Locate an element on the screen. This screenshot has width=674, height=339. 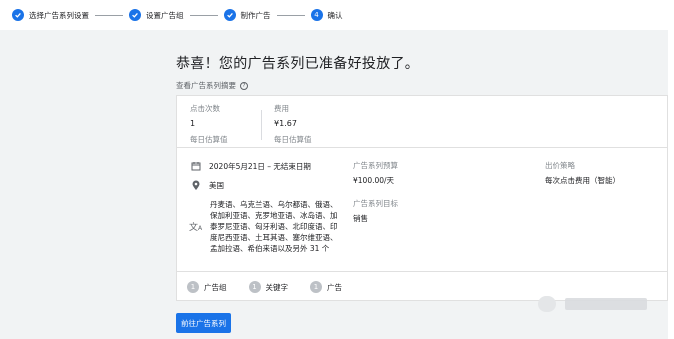
watermark is located at coordinates (606, 304).